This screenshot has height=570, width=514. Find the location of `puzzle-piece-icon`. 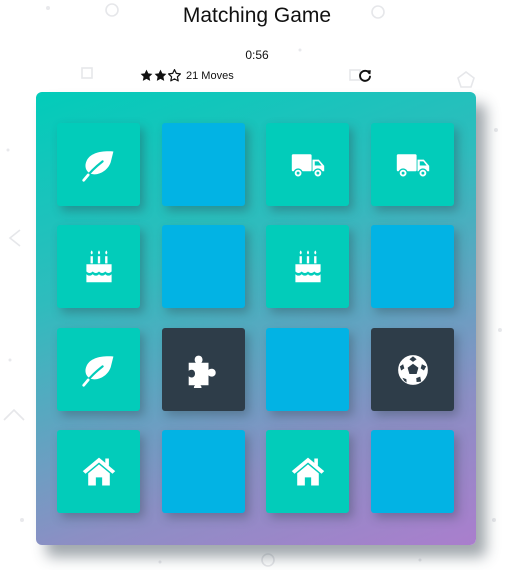

puzzle-piece-icon is located at coordinates (202, 371).